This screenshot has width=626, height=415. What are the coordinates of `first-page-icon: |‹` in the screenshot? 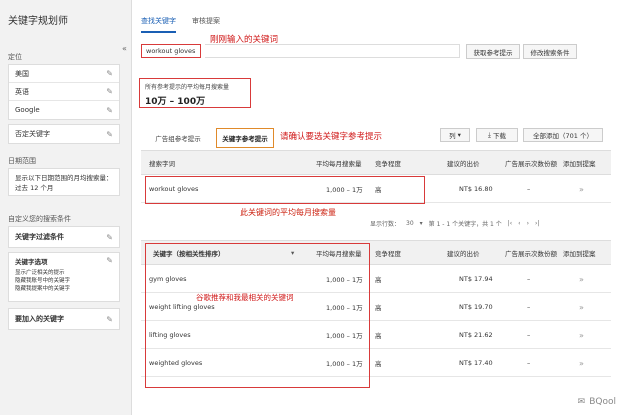 It's located at (510, 223).